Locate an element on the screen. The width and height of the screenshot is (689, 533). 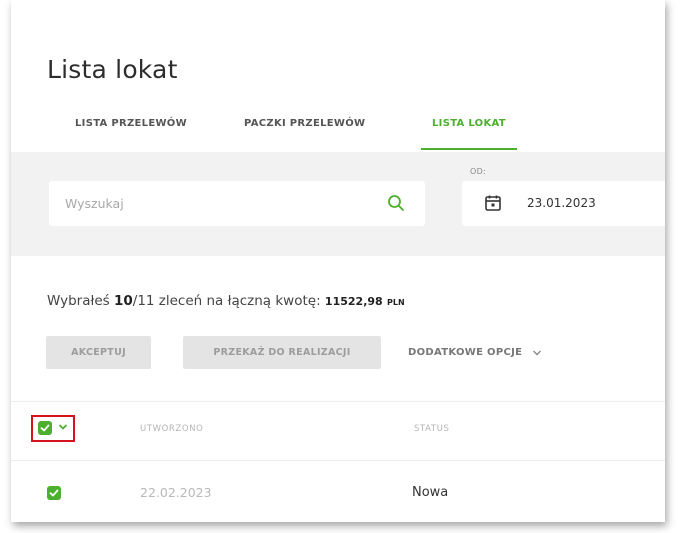
column-header-created: UTWORZONO is located at coordinates (171, 429).